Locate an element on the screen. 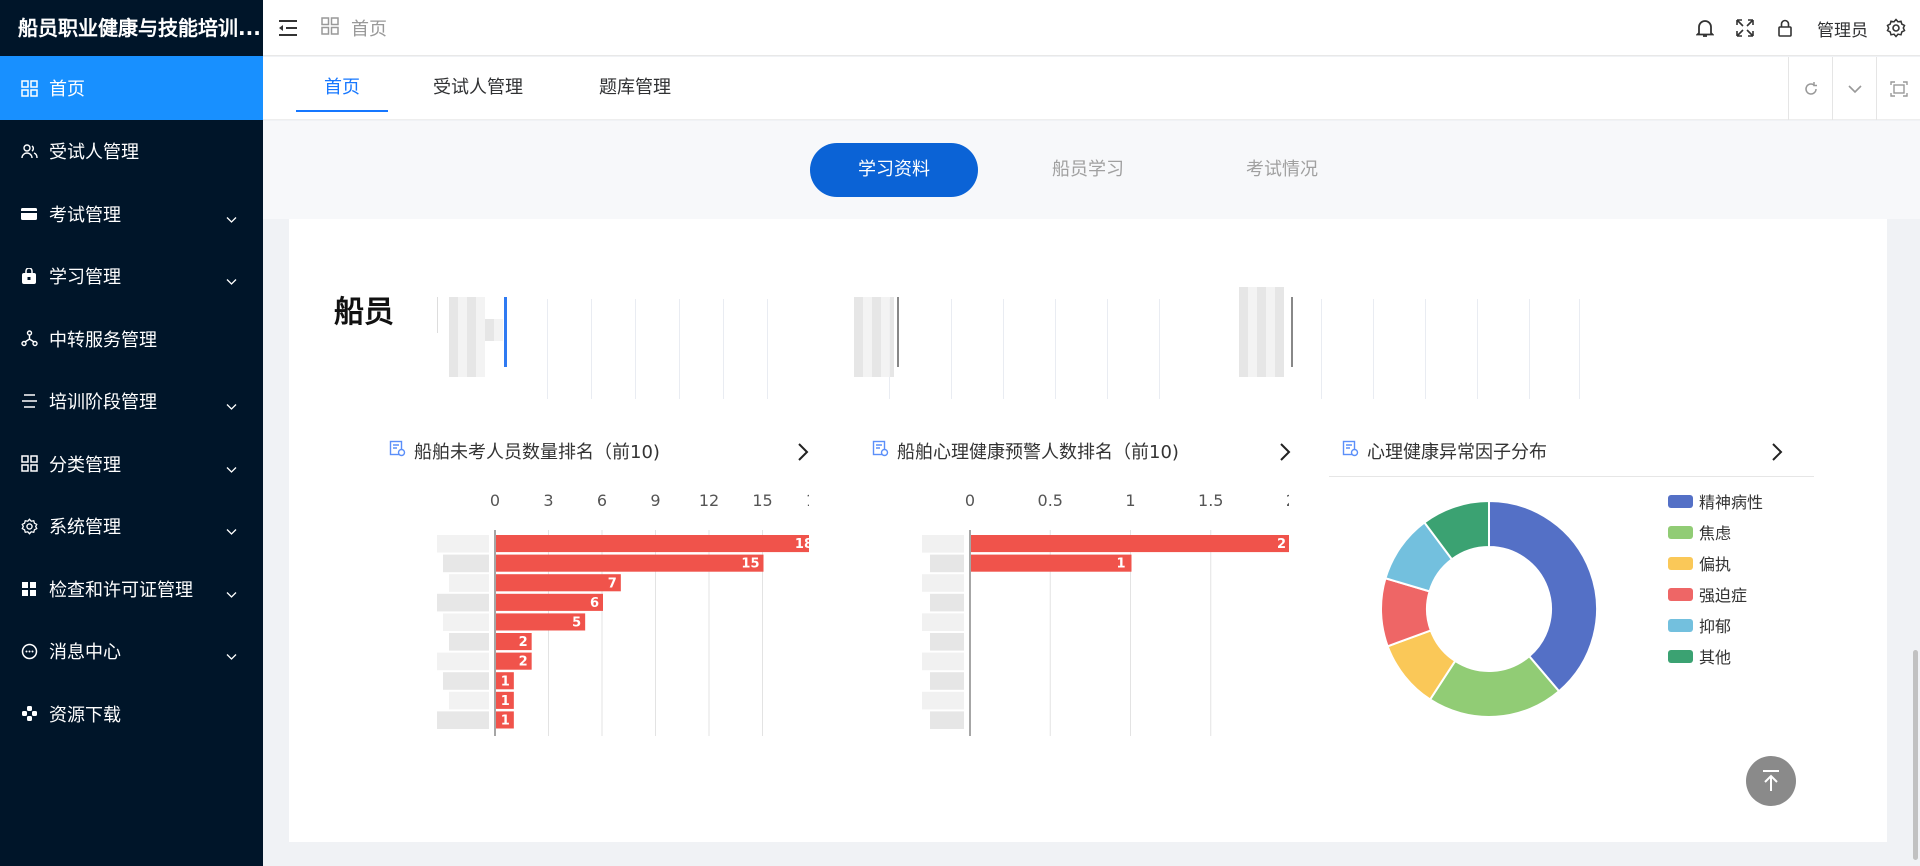 Image resolution: width=1920 pixels, height=866 pixels. legend-item: 焦虑 is located at coordinates (1699, 532).